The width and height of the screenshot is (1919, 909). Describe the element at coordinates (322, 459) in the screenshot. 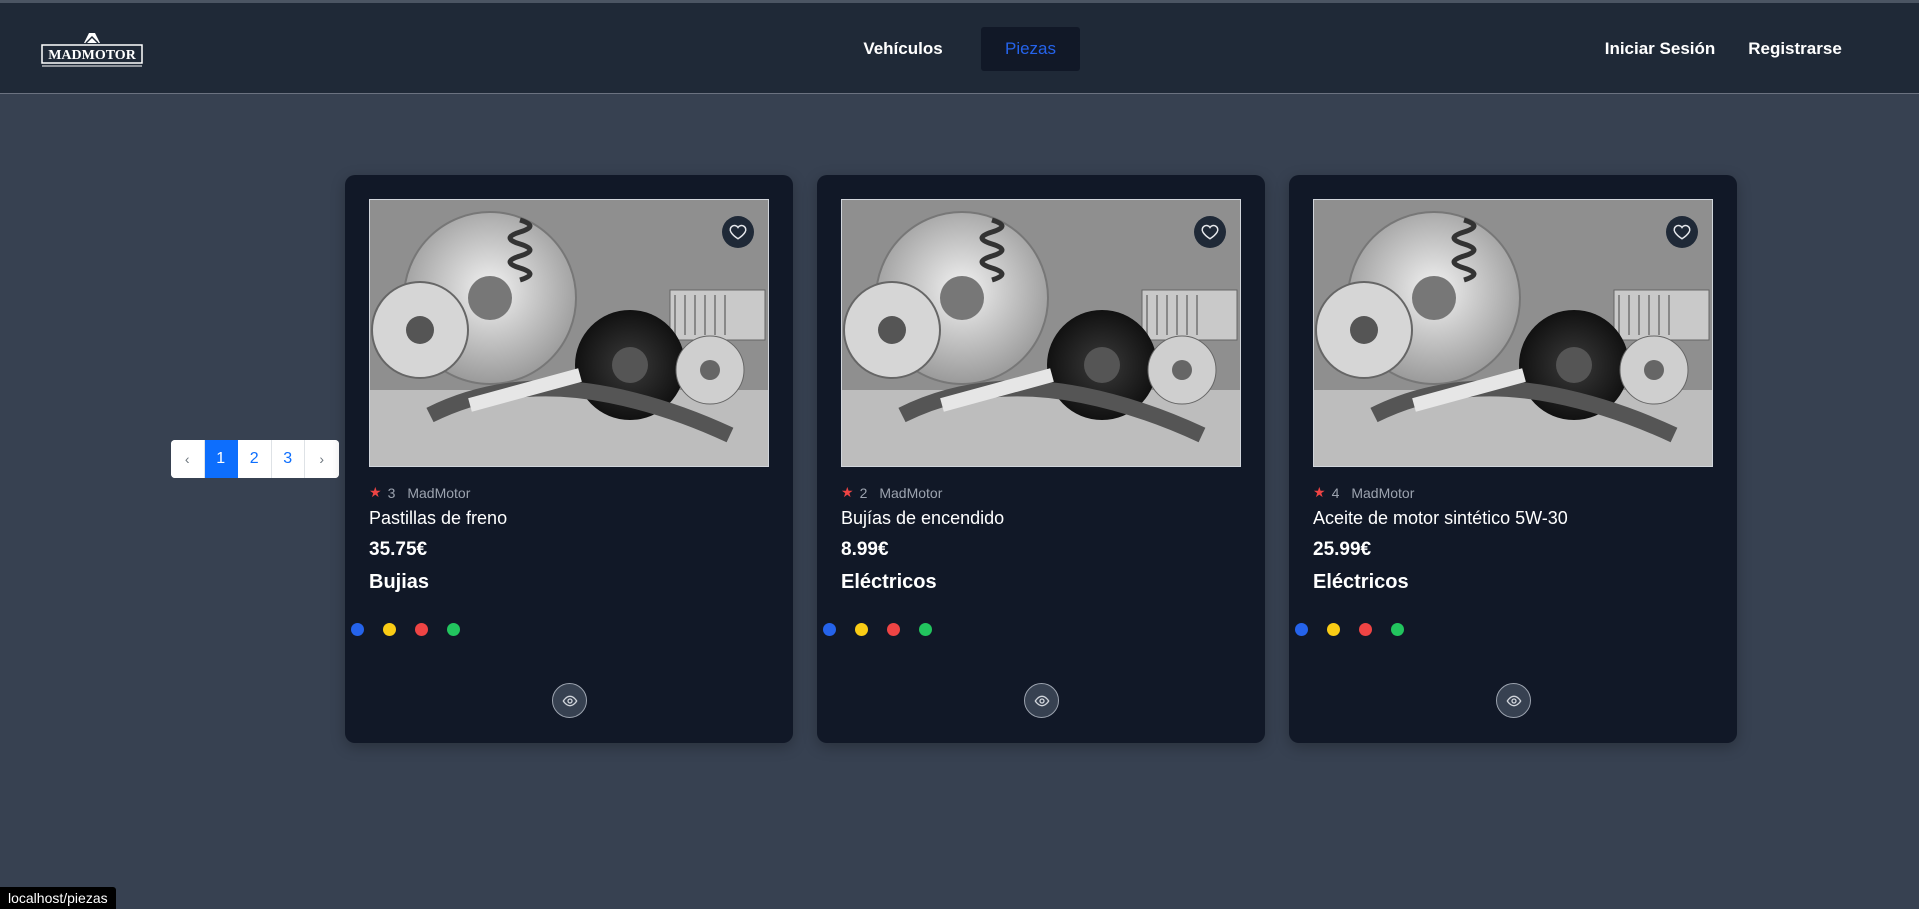

I see `pagination-next: ›` at that location.